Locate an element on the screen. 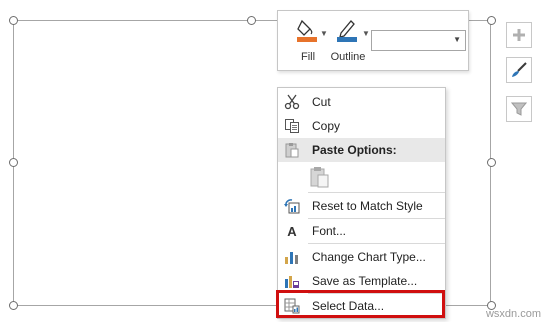  mini-toolbar: ▼ Fill ▼ Outline ▼ is located at coordinates (373, 40).